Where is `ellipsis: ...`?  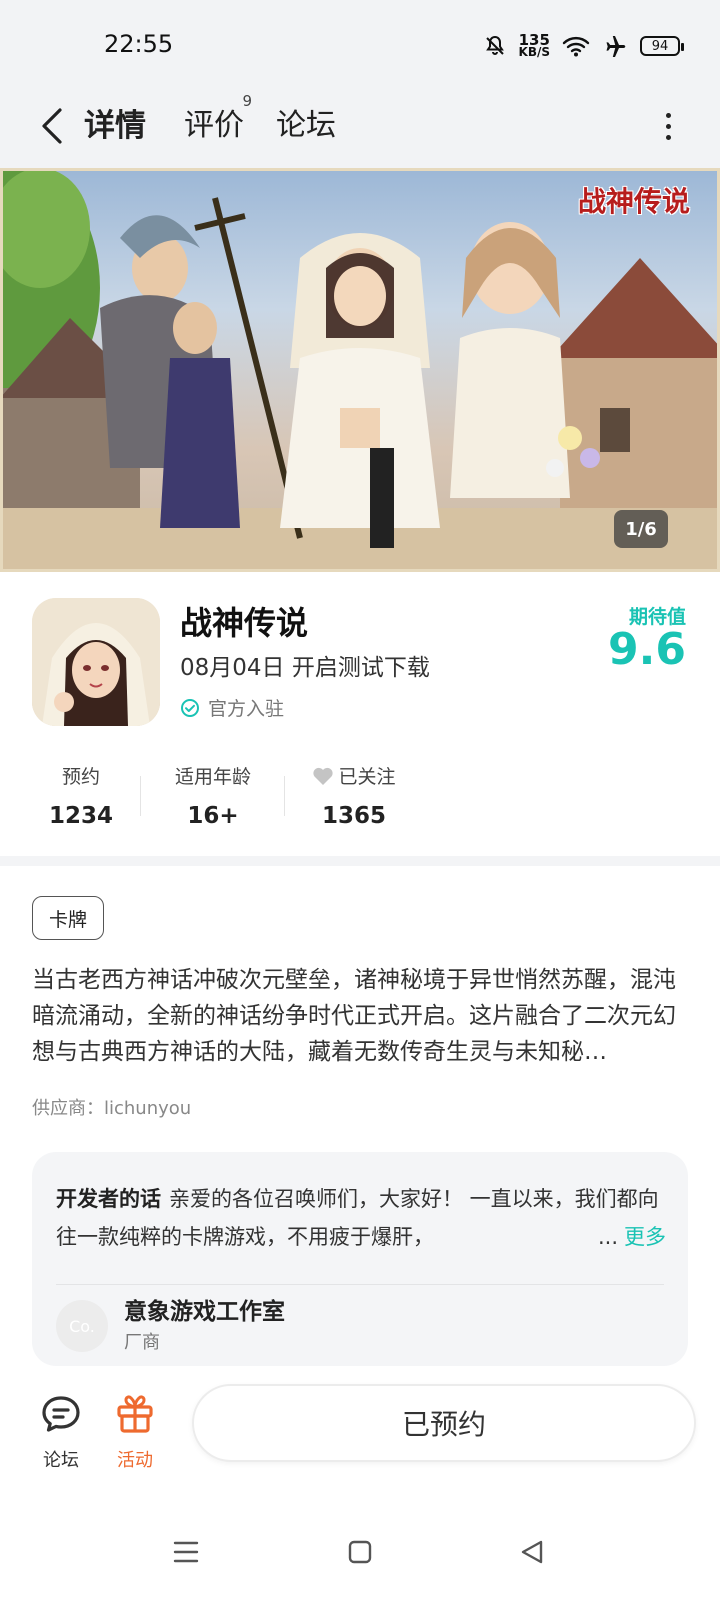 ellipsis: ... is located at coordinates (607, 1237).